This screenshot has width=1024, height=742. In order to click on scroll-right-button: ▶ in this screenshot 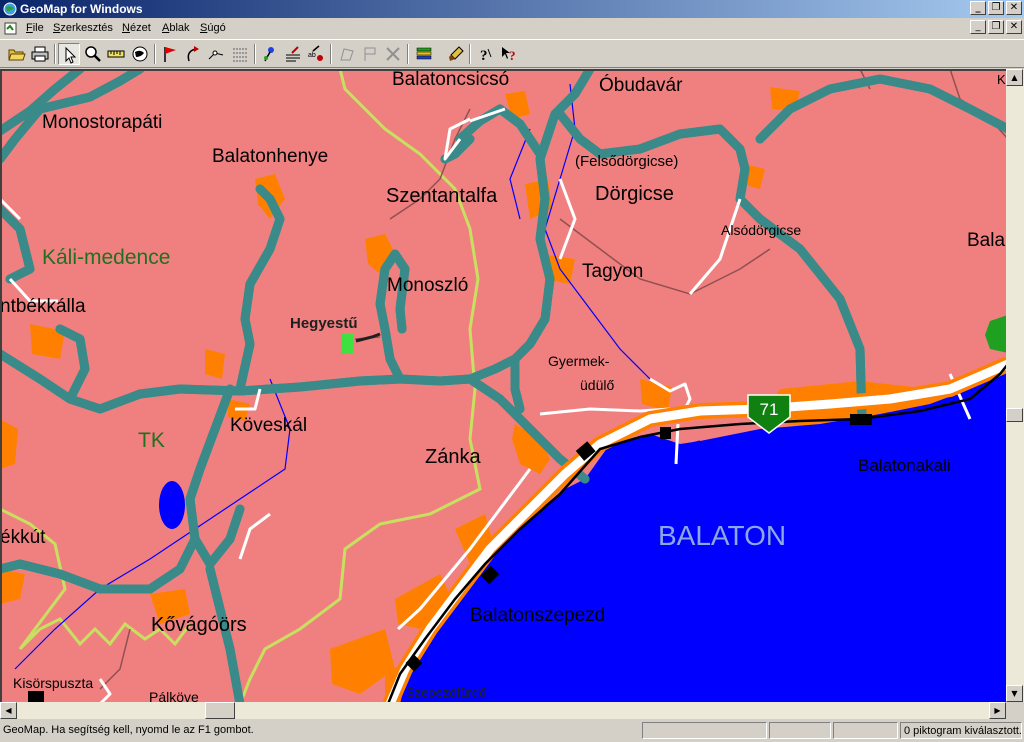, I will do `click(997, 710)`.